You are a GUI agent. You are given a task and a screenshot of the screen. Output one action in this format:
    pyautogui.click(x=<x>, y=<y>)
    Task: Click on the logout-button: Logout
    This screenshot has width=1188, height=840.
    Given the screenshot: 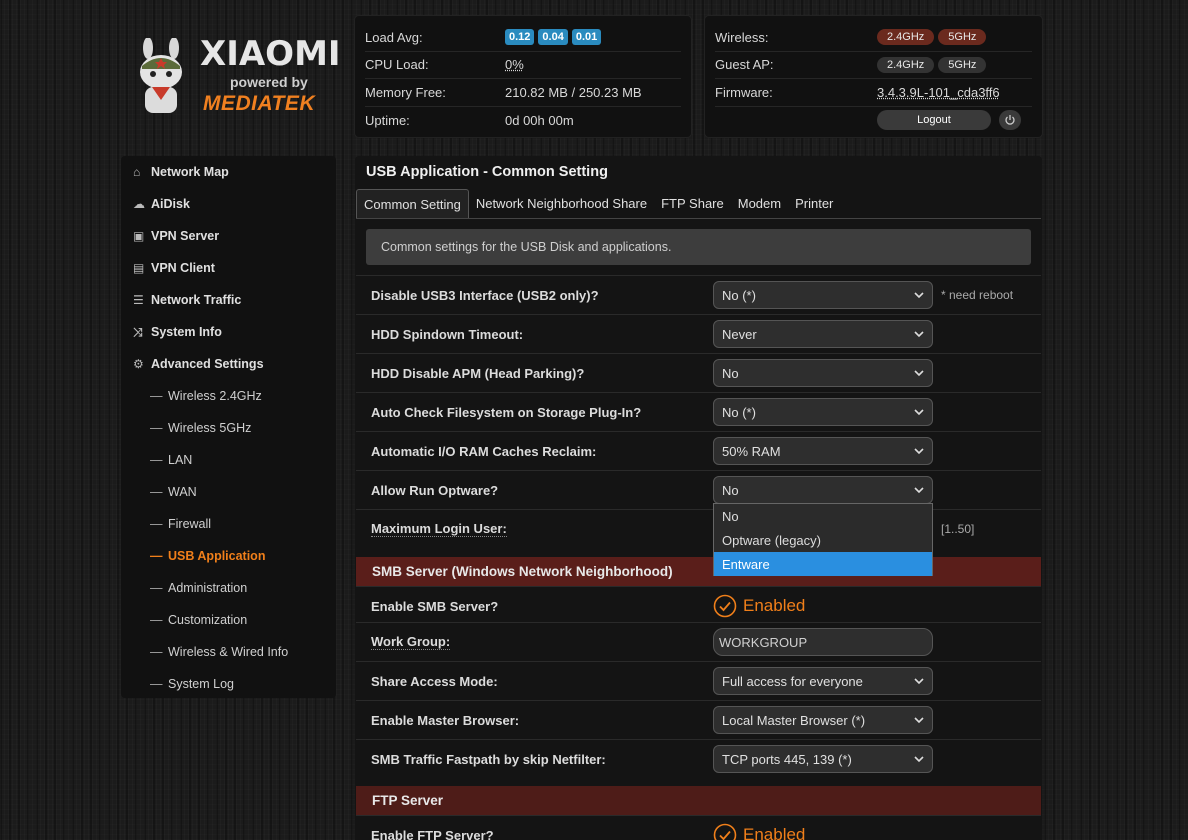 What is the action you would take?
    pyautogui.click(x=934, y=120)
    